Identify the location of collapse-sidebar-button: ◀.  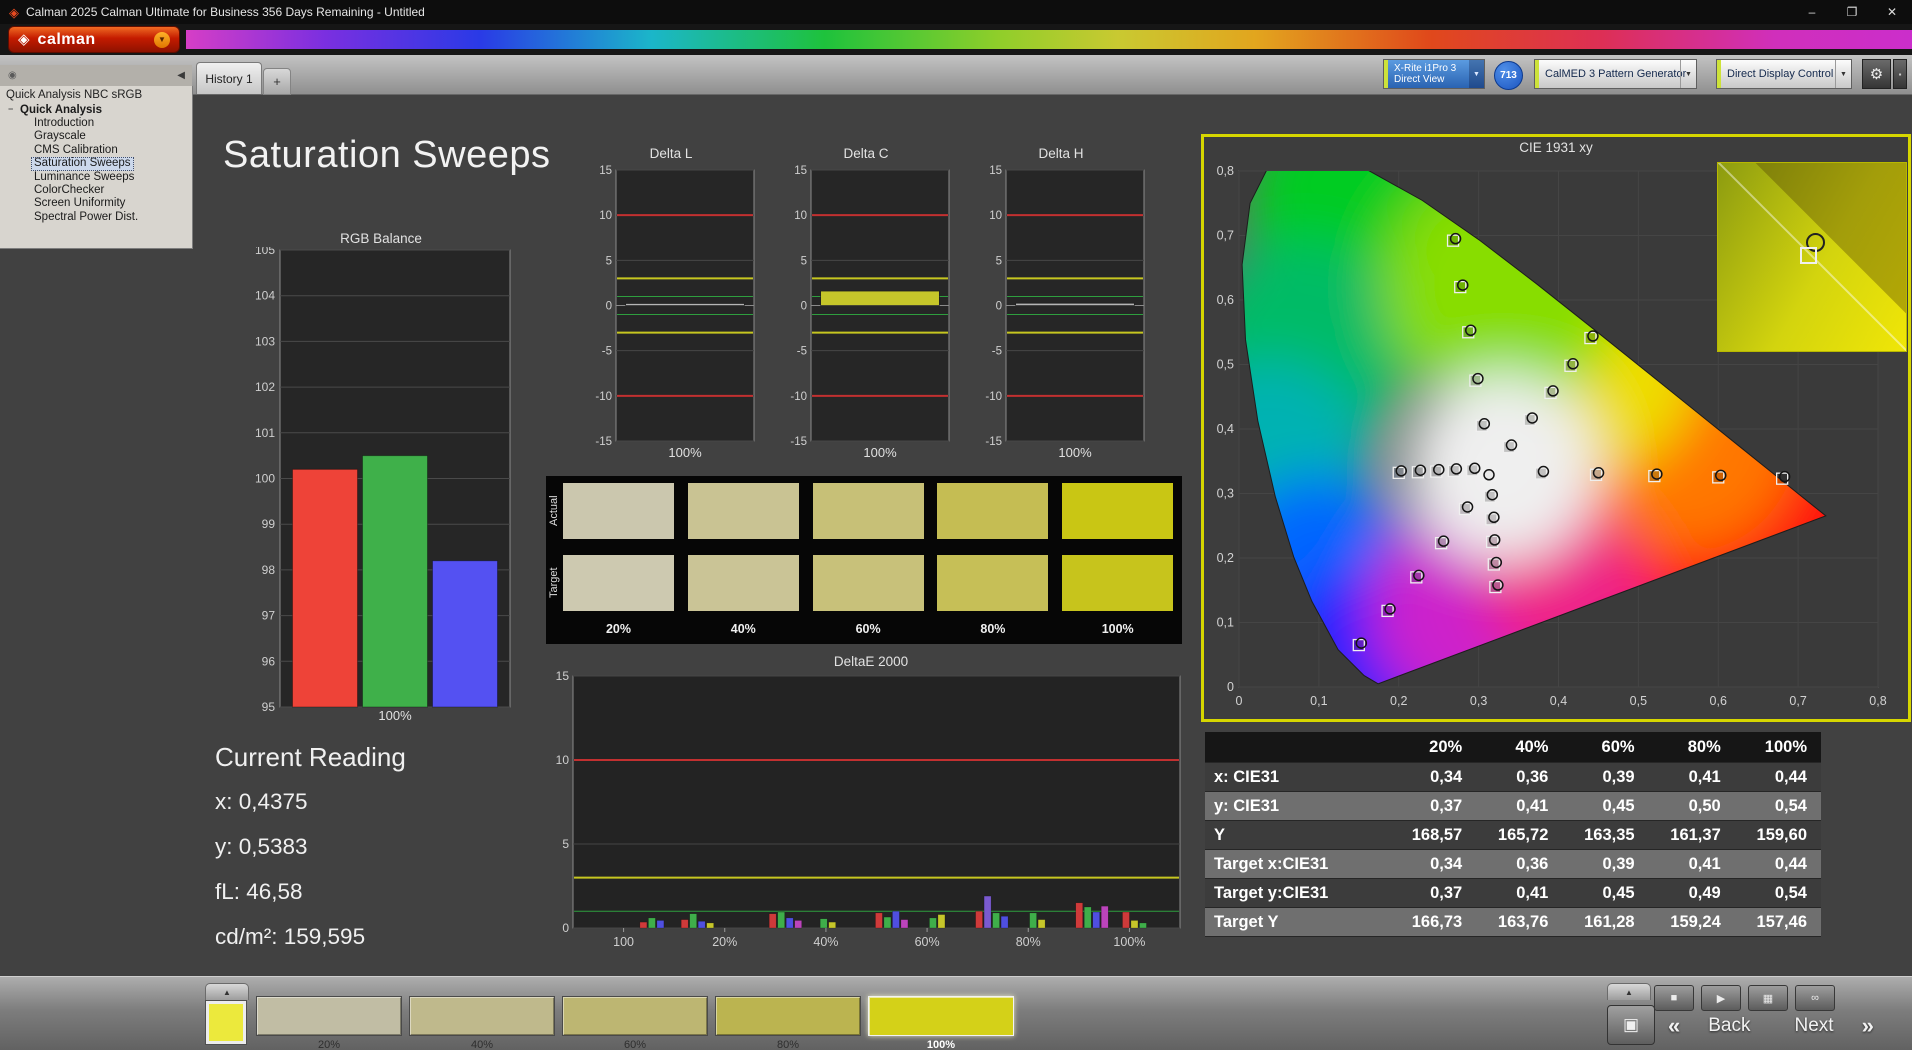
(181, 75).